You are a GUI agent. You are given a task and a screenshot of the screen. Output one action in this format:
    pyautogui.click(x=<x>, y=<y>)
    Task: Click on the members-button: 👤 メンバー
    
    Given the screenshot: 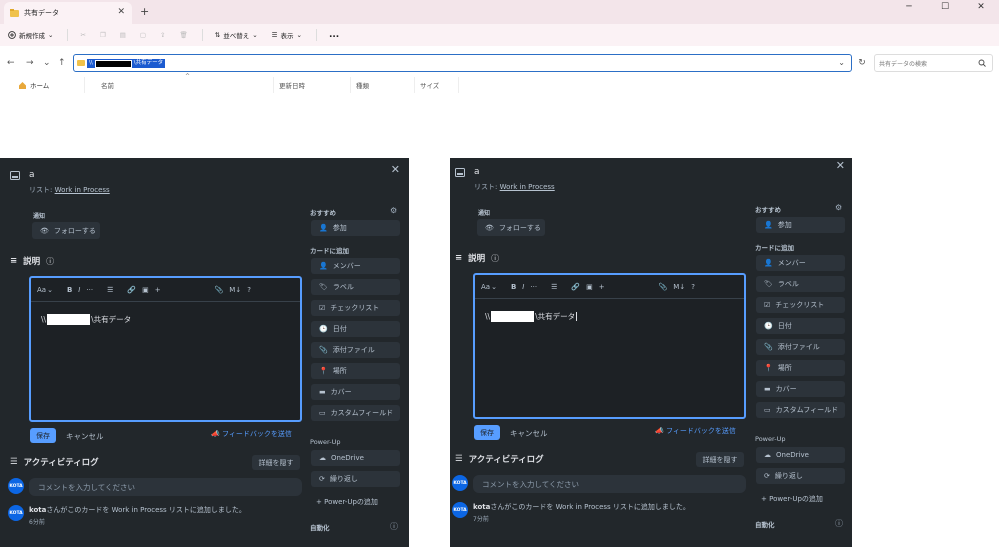 What is the action you would take?
    pyautogui.click(x=800, y=263)
    